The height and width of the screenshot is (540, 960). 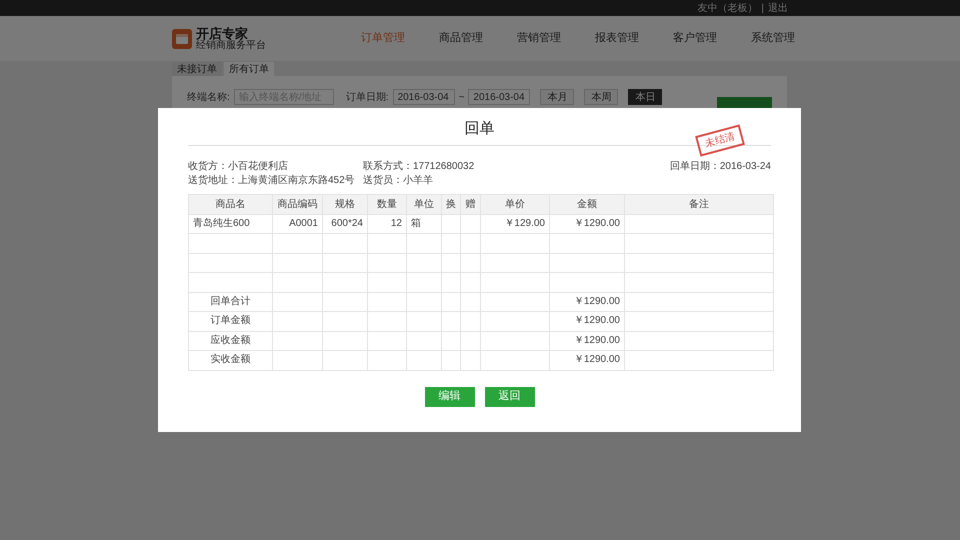 I want to click on address-text: 送货地址：上海黄浦区南京东路452号, so click(x=272, y=181).